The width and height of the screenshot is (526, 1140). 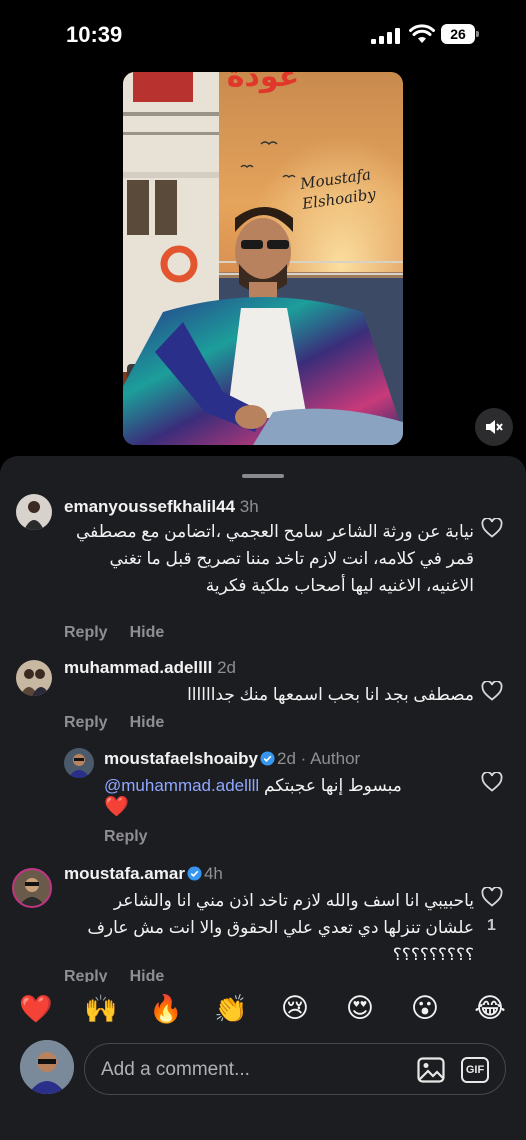 I want to click on emoji-heart-eyes: 😍, so click(x=360, y=1008).